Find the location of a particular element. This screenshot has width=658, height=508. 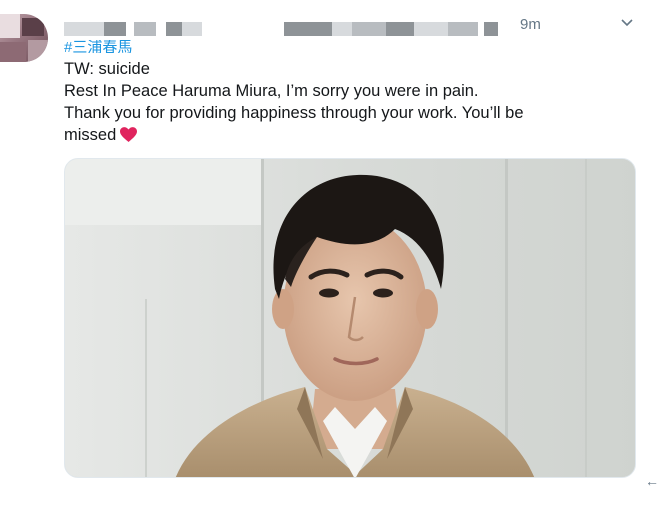

avatar is located at coordinates (24, 38).